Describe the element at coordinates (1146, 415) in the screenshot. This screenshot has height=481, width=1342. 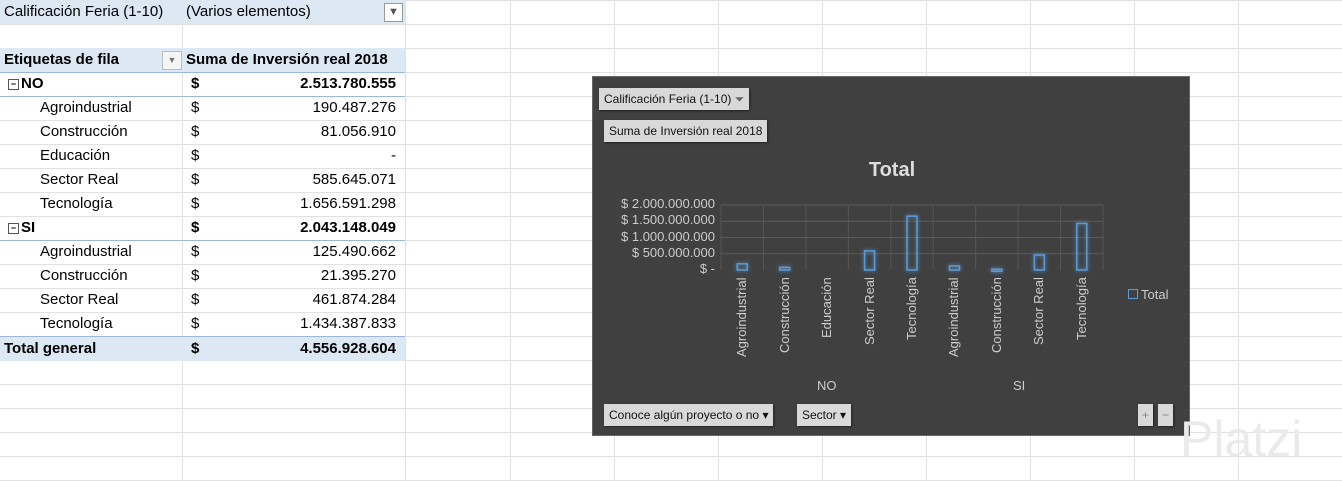
I see `expand-button: +` at that location.